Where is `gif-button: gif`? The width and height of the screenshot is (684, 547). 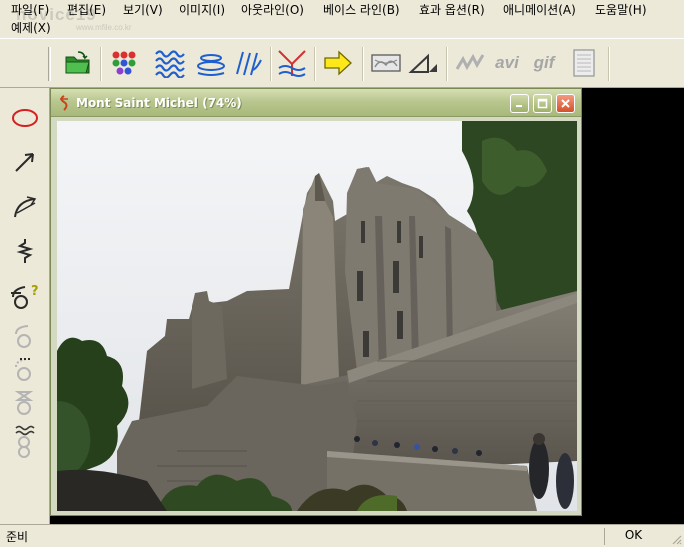
gif-button: gif is located at coordinates (544, 63).